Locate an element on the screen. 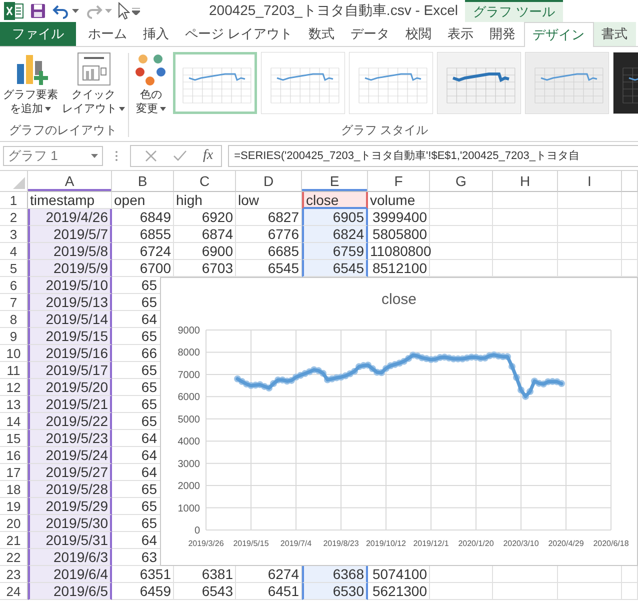  insert-function-button: fx is located at coordinates (208, 156).